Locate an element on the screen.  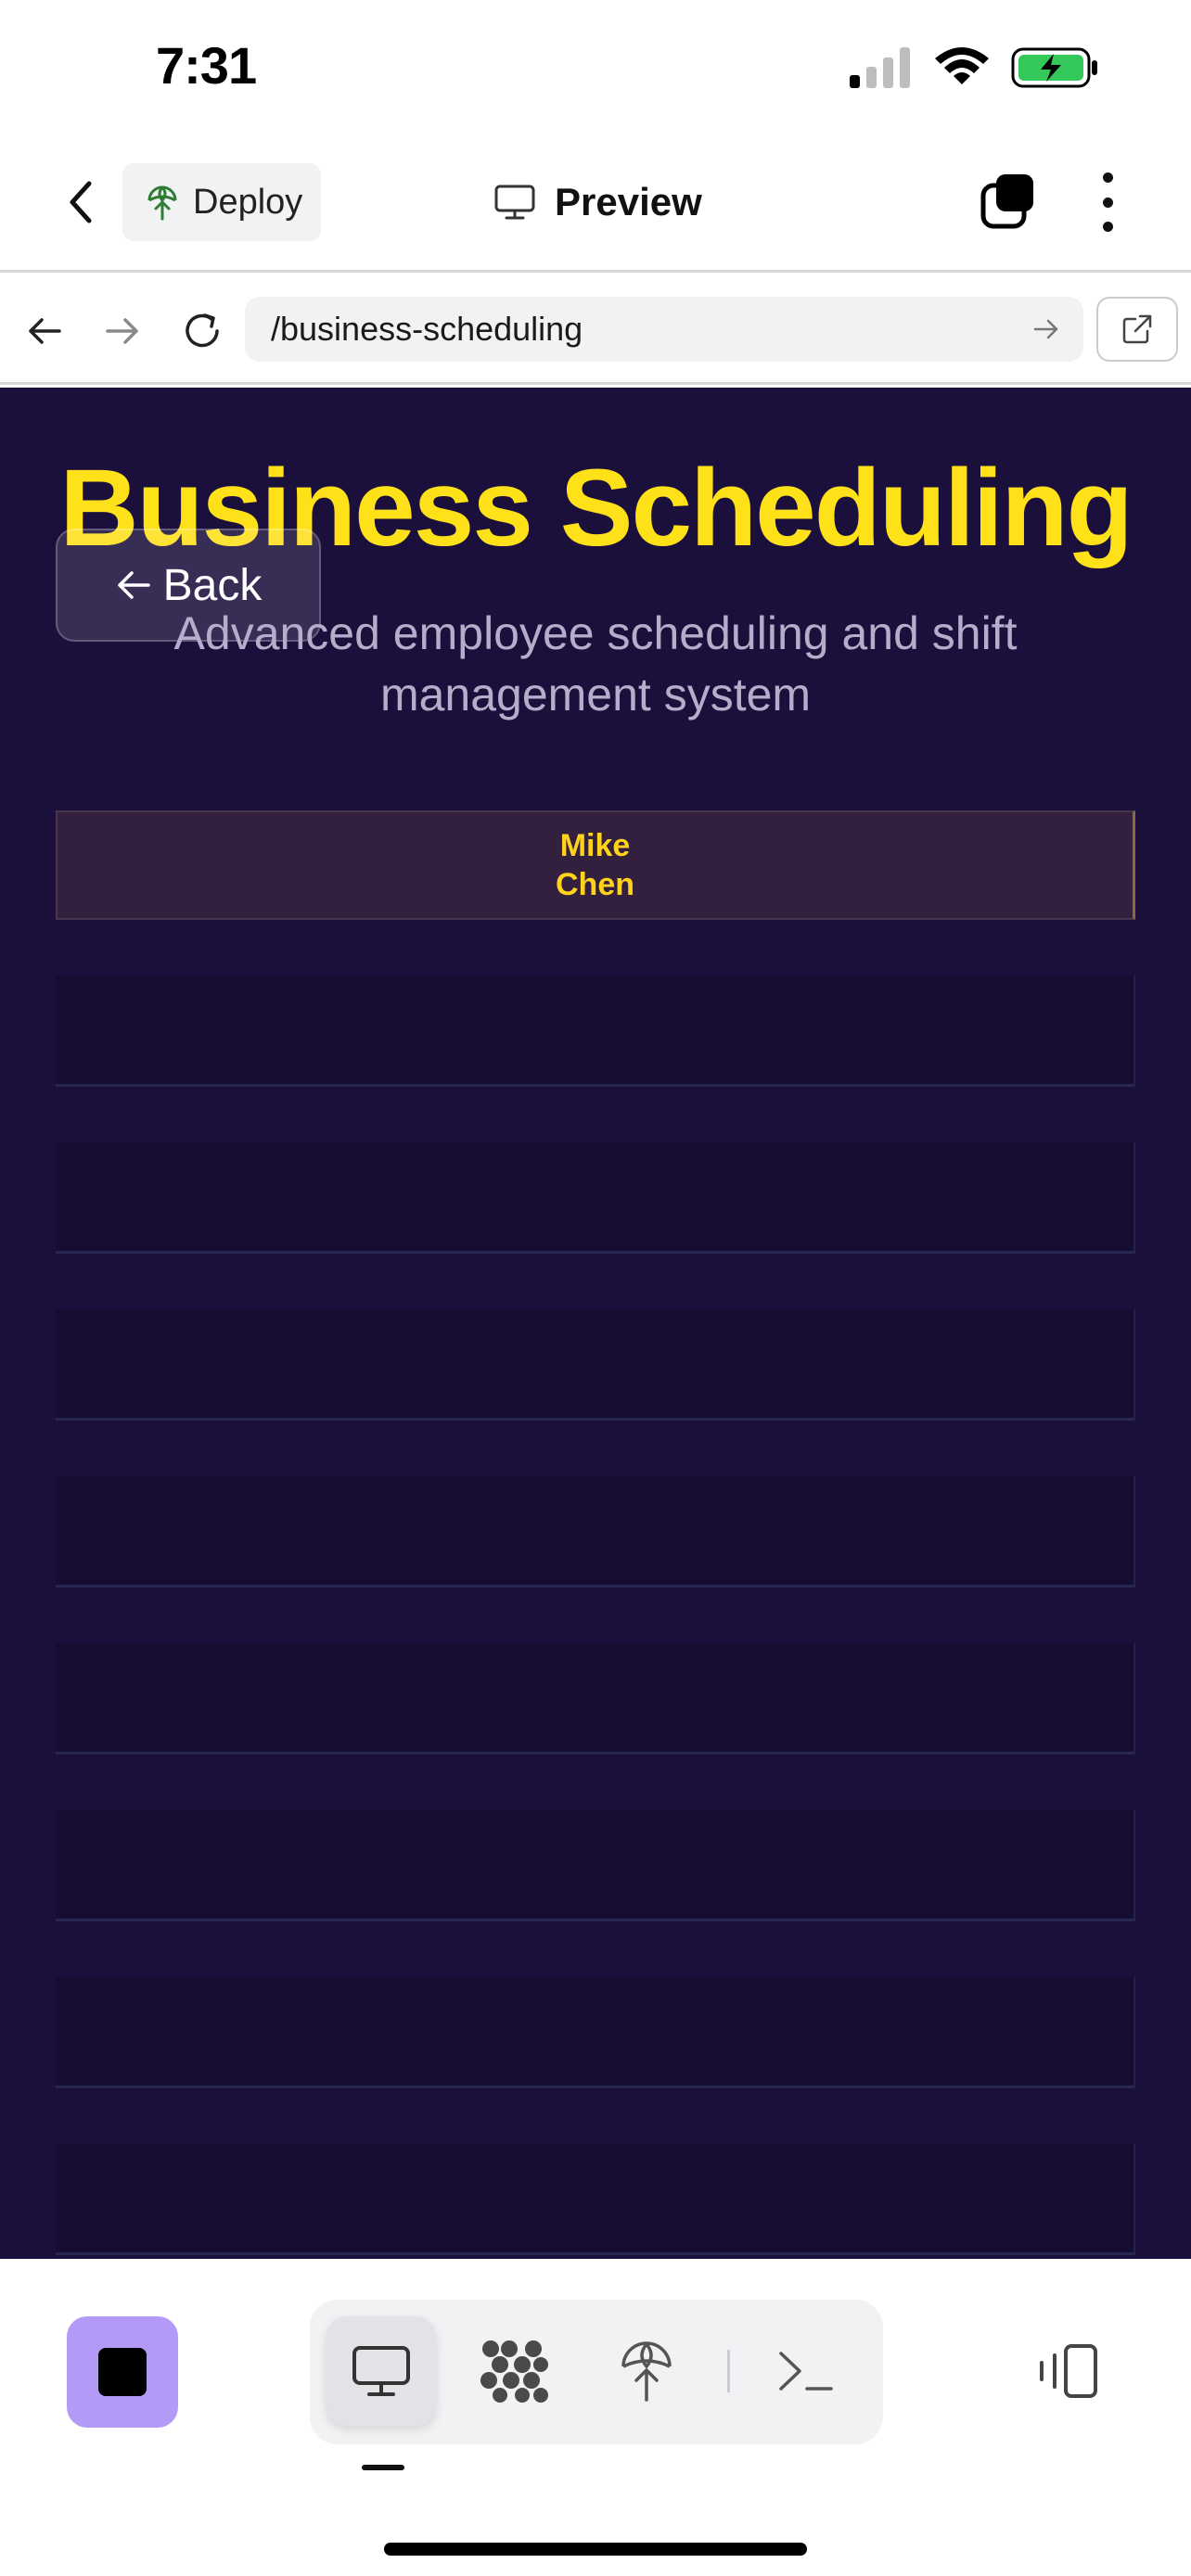
employee-first-name: Mike is located at coordinates (595, 846).